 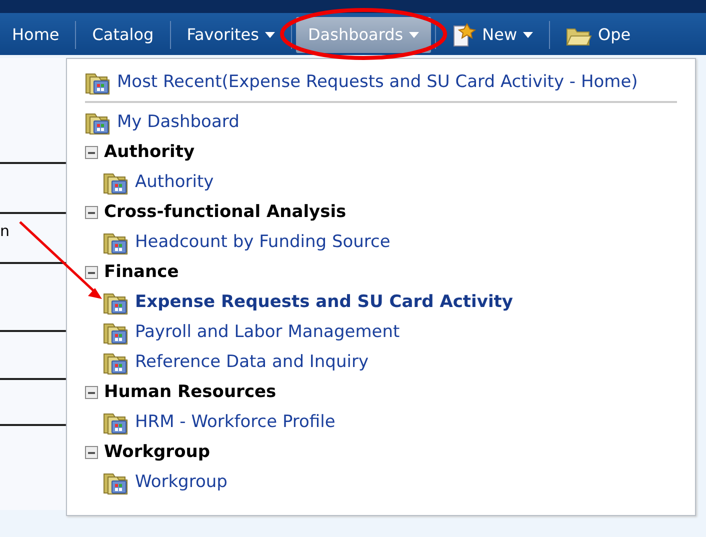 I want to click on document-star-icon, so click(x=464, y=35).